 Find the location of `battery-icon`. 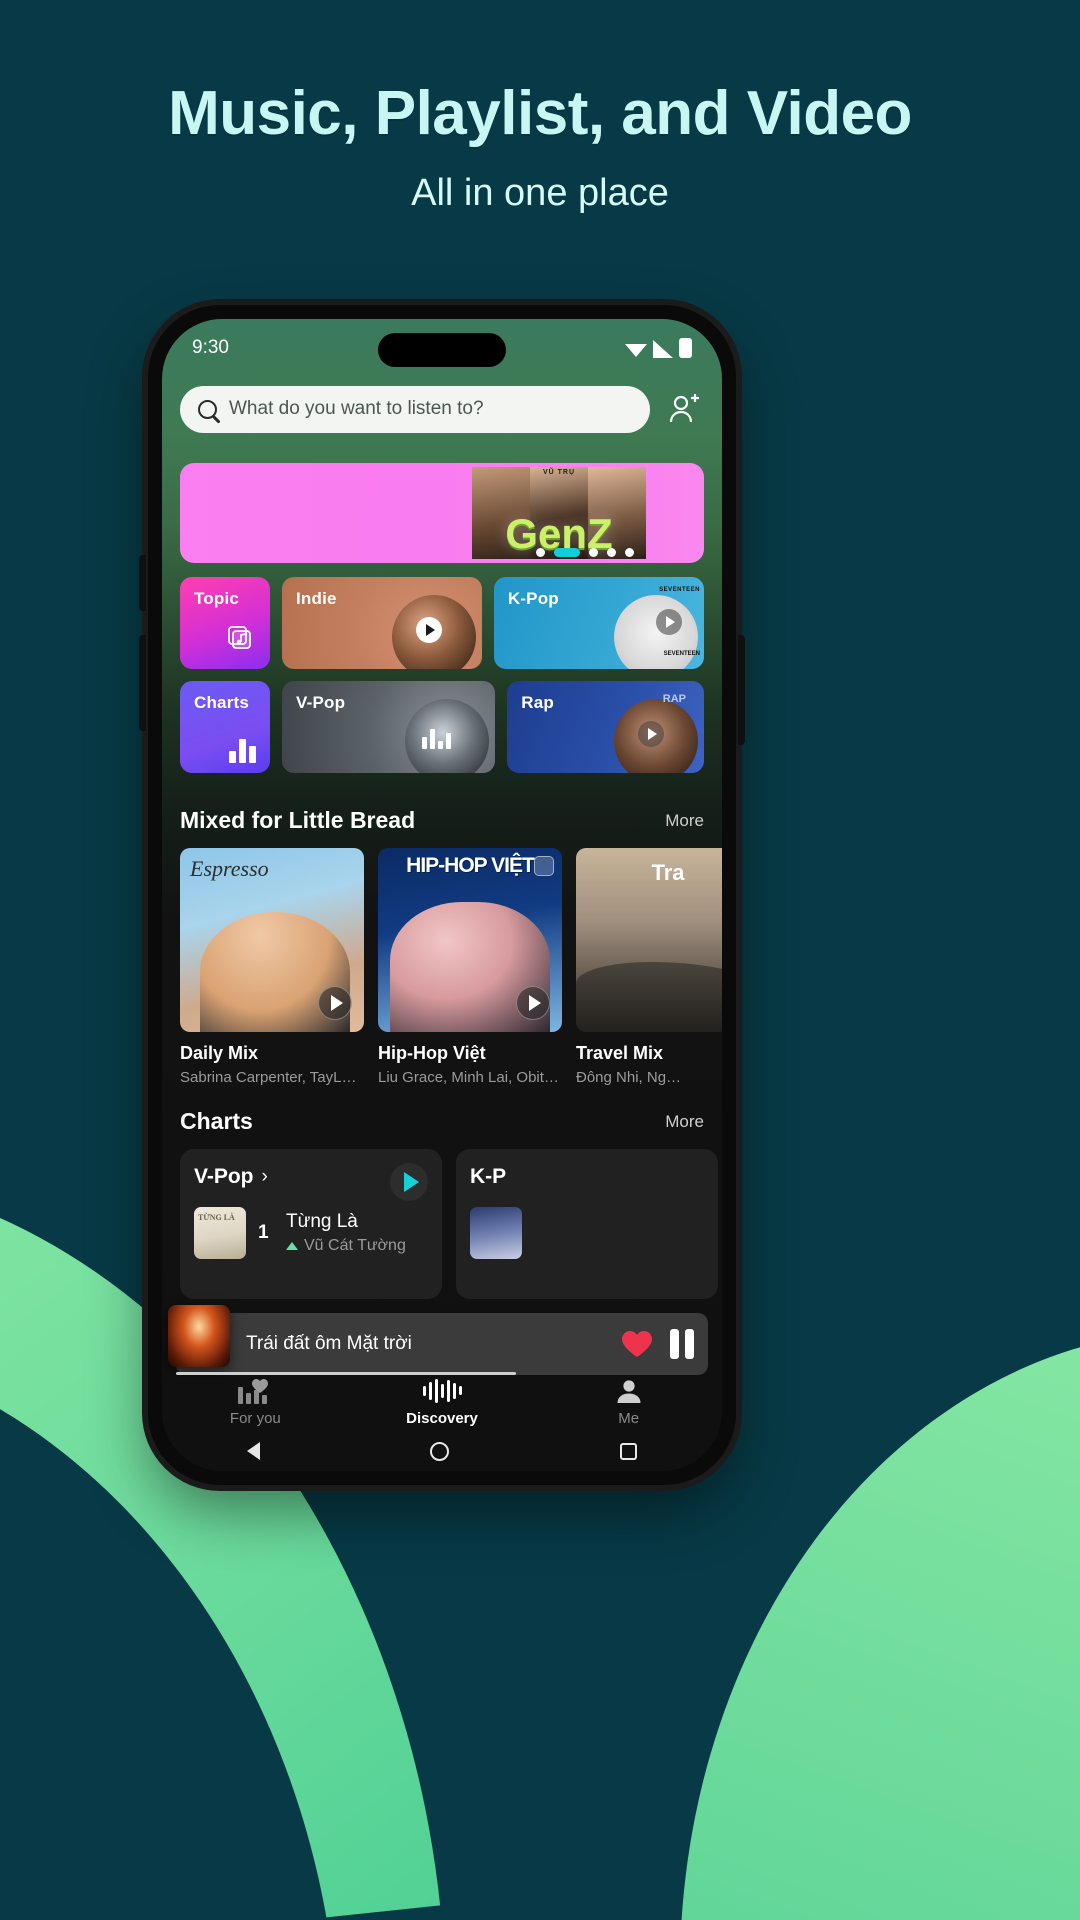

battery-icon is located at coordinates (685, 348).